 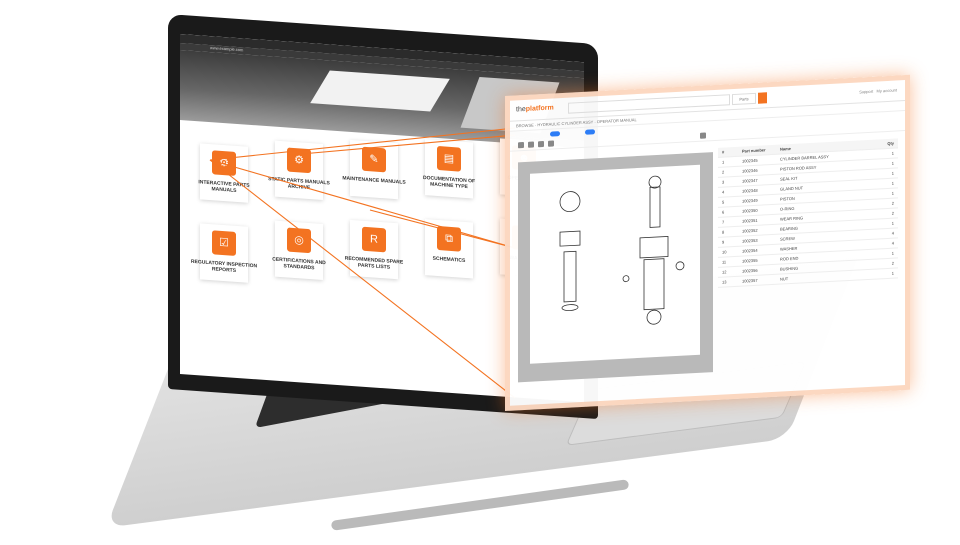 I want to click on expand-icon, so click(x=703, y=135).